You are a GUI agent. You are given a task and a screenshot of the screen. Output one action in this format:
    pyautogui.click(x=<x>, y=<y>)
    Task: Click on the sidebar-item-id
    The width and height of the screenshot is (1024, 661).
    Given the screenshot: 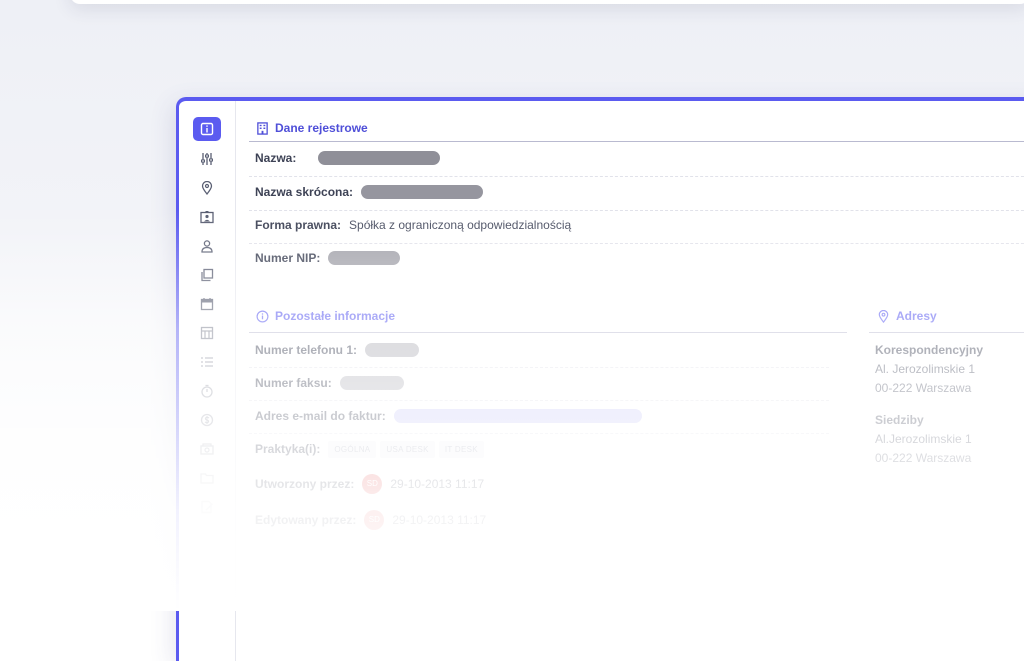 What is the action you would take?
    pyautogui.click(x=207, y=217)
    